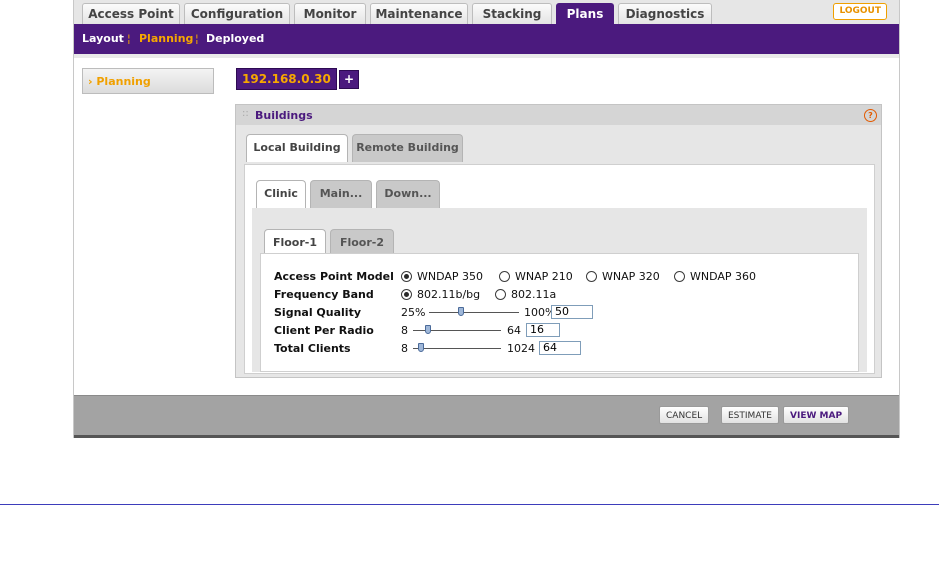 This screenshot has width=939, height=574. Describe the element at coordinates (474, 312) in the screenshot. I see `signal-slider-track` at that location.